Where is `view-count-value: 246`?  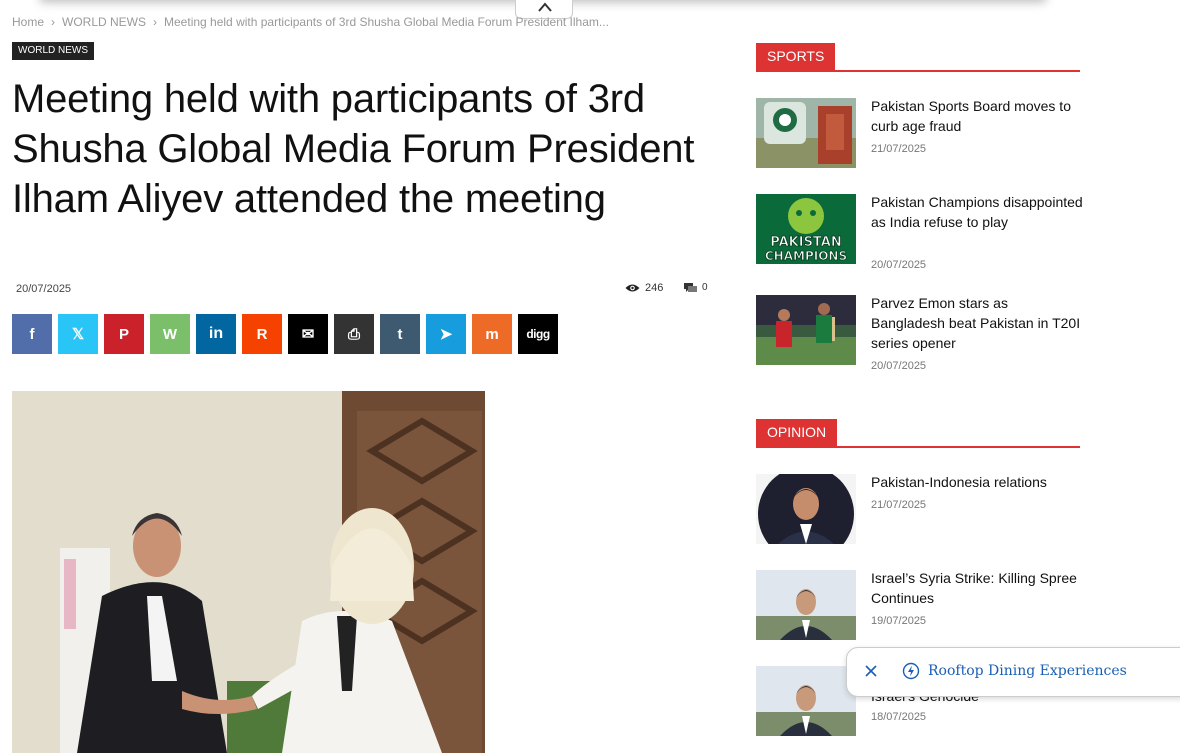
view-count-value: 246 is located at coordinates (654, 288).